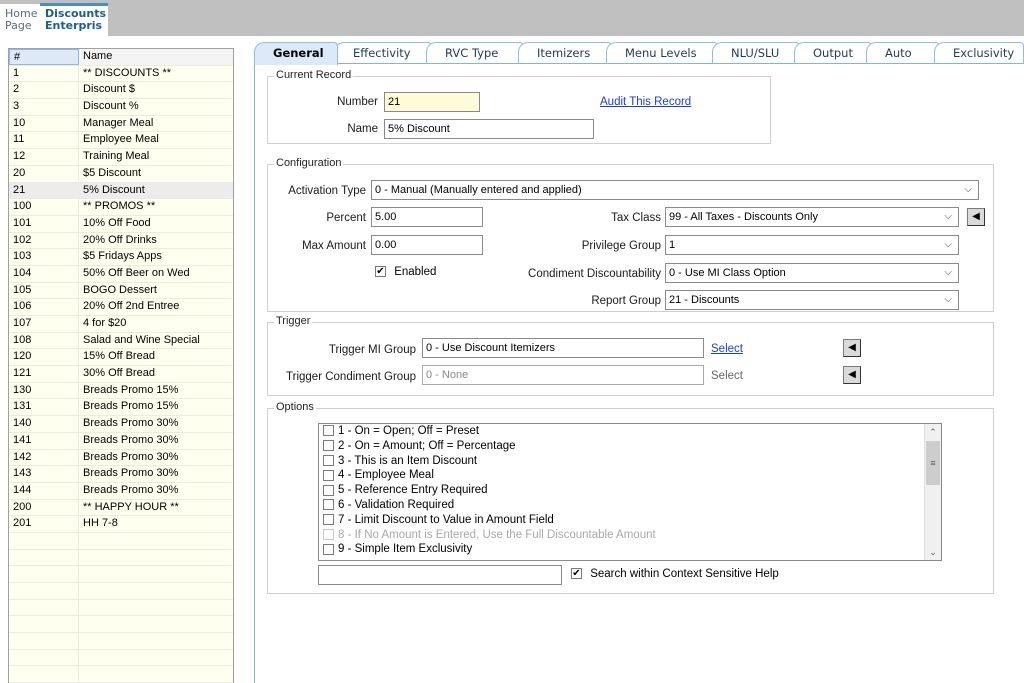  Describe the element at coordinates (852, 348) in the screenshot. I see `trigger-mi-arrow-button: ◀` at that location.